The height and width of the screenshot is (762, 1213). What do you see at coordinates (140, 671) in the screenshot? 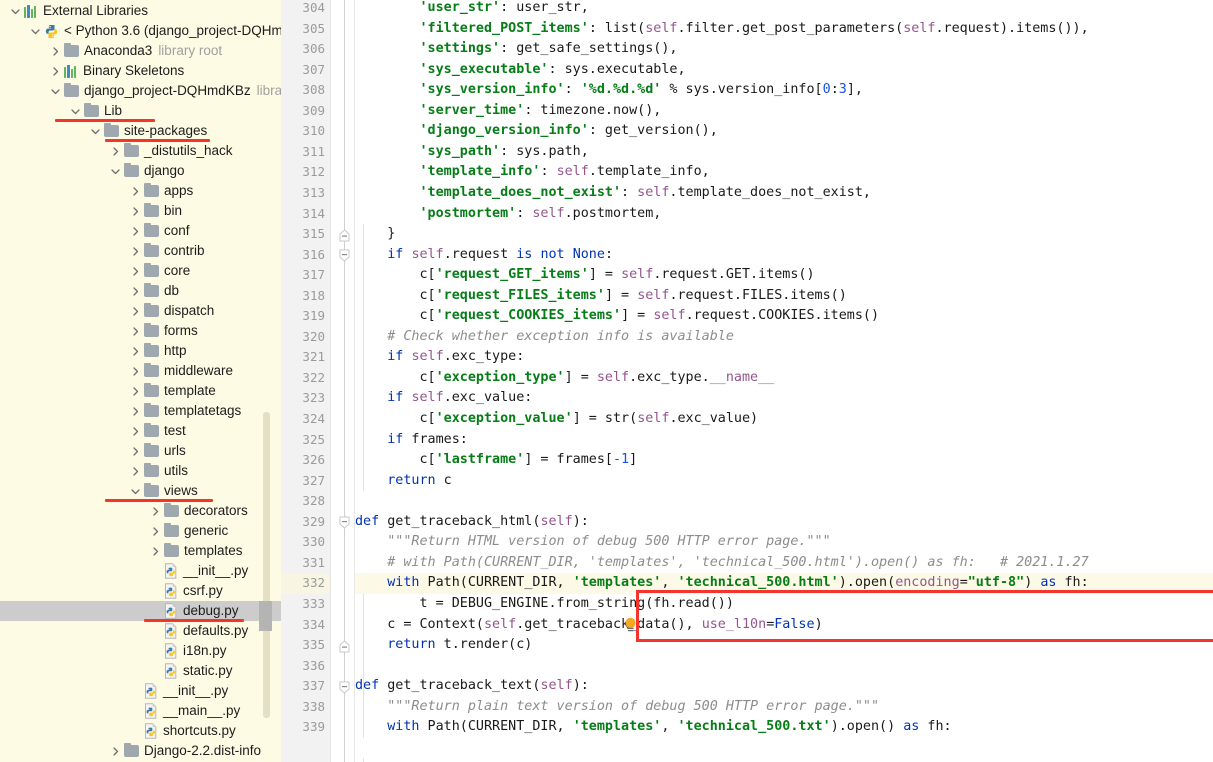
I see `tree-item-static-py: static.py` at bounding box center [140, 671].